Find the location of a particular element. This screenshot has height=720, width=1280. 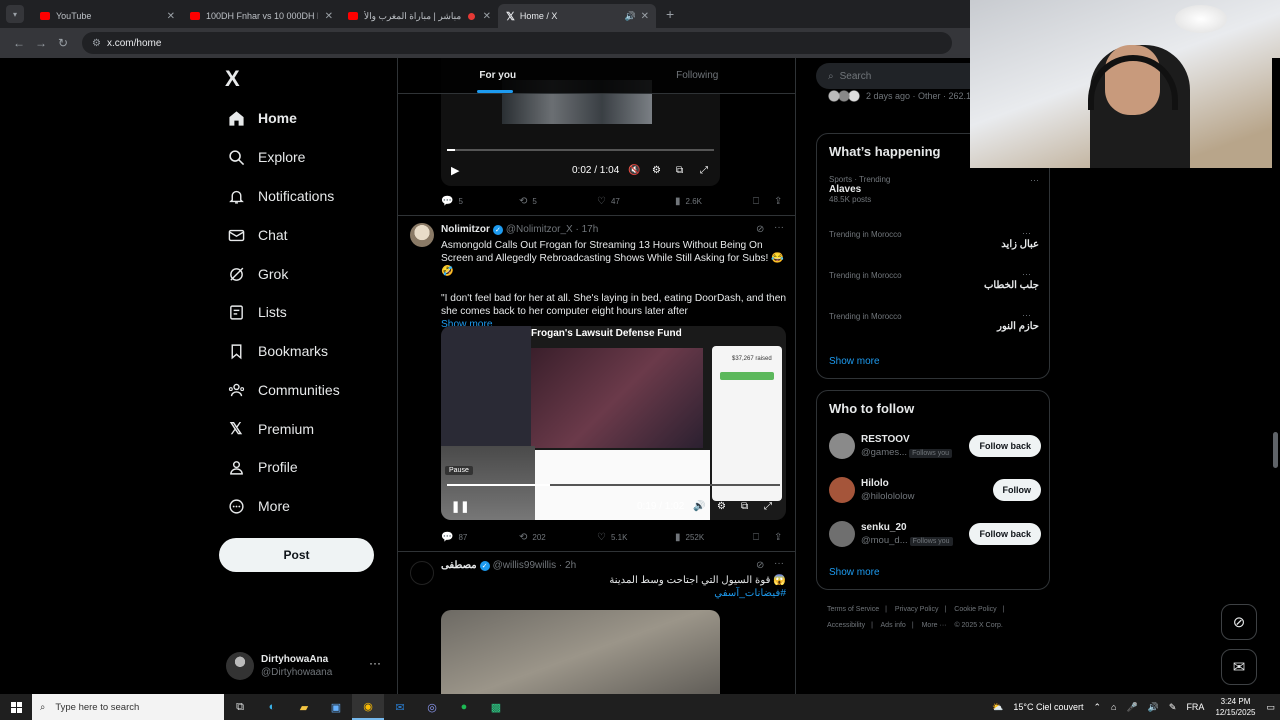

author-name: مصطفى is located at coordinates (459, 565).